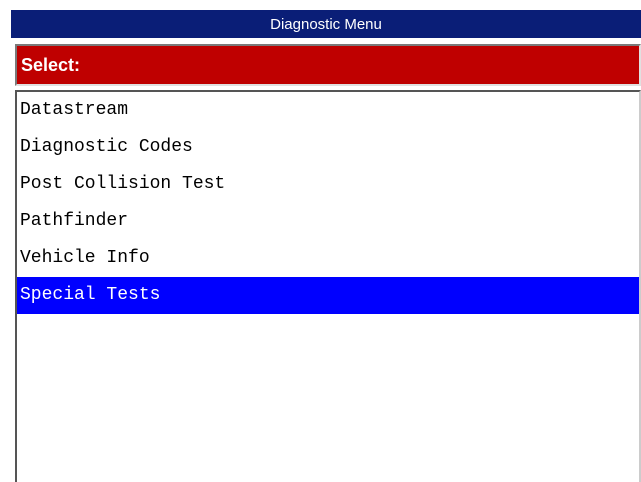 The width and height of the screenshot is (641, 482). Describe the element at coordinates (328, 65) in the screenshot. I see `select-prompt: Select:` at that location.